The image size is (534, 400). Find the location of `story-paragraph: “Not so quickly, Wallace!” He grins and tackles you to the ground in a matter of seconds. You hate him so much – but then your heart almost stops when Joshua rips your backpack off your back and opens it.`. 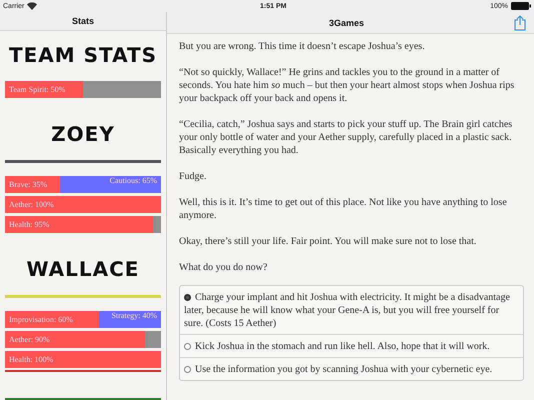

story-paragraph: “Not so quickly, Wallace!” He grins and tackles you to the ground in a matter of seconds. You hate him so much – but then your heart almost stops when Joshua rips your backpack off your back and opens it. is located at coordinates (347, 85).